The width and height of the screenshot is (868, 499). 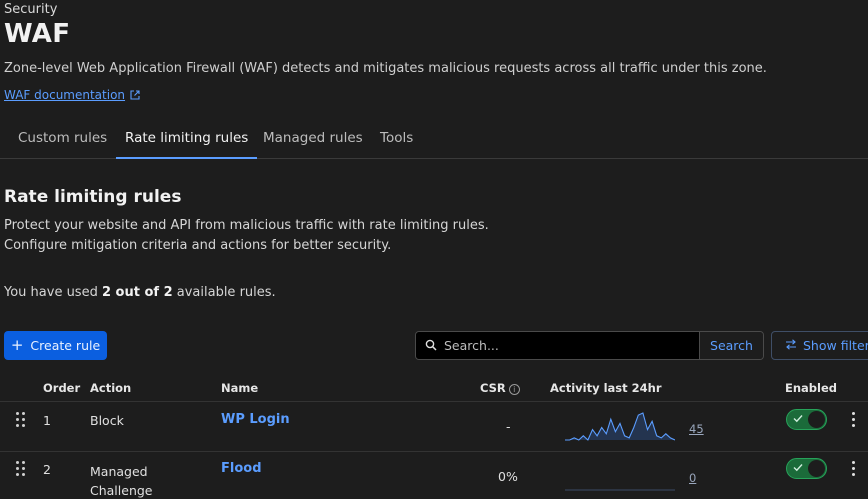 What do you see at coordinates (434, 475) in the screenshot?
I see `table-row: 2 Managed Challenge Flood 0% 0` at bounding box center [434, 475].